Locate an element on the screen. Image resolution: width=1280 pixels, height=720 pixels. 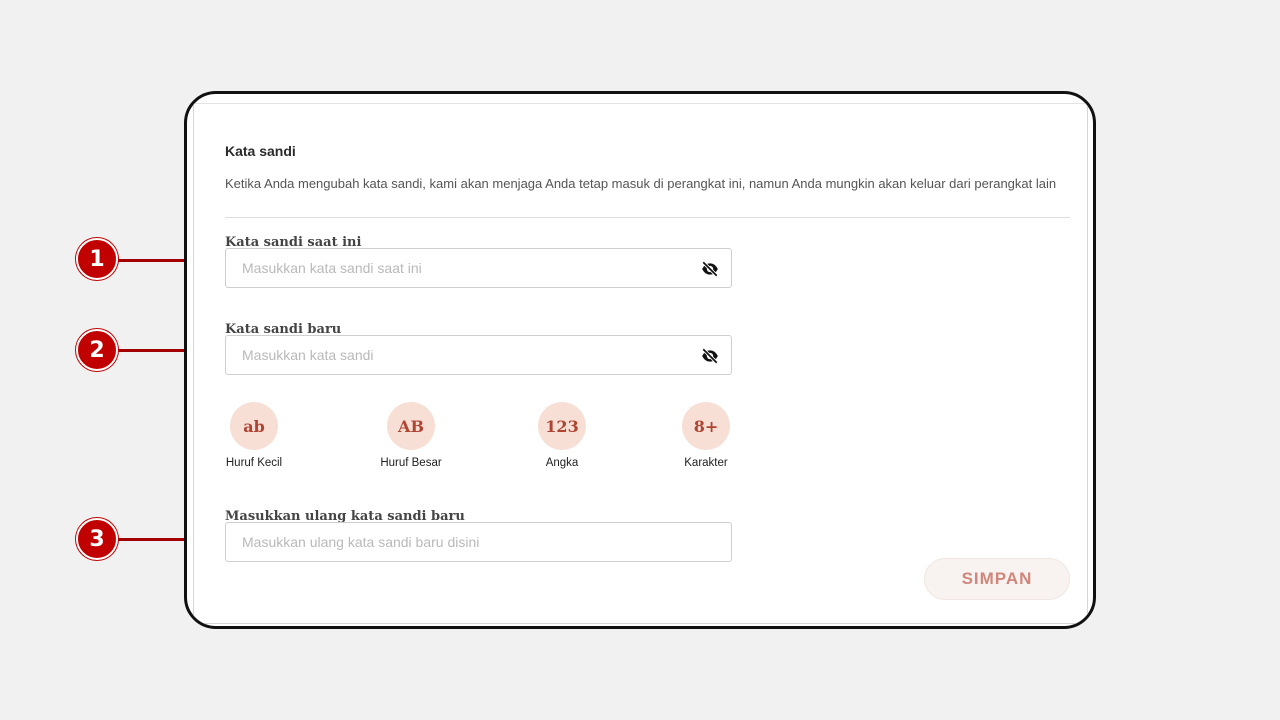
new-password-input is located at coordinates (478, 355).